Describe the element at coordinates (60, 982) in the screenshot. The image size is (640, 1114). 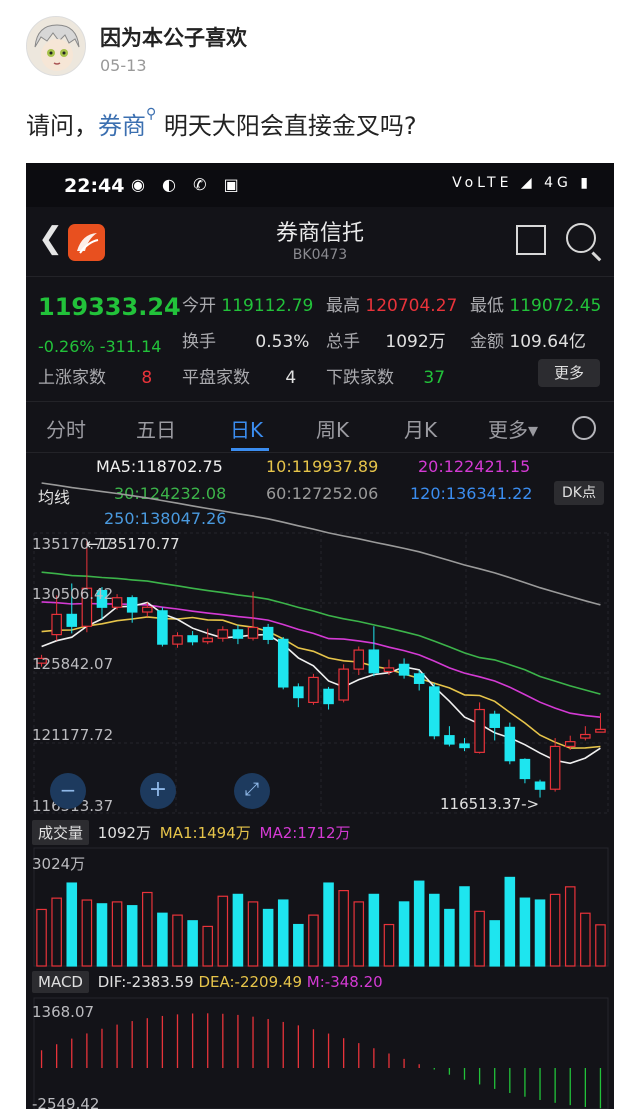
I see `macd-indicator-select: MACD` at that location.